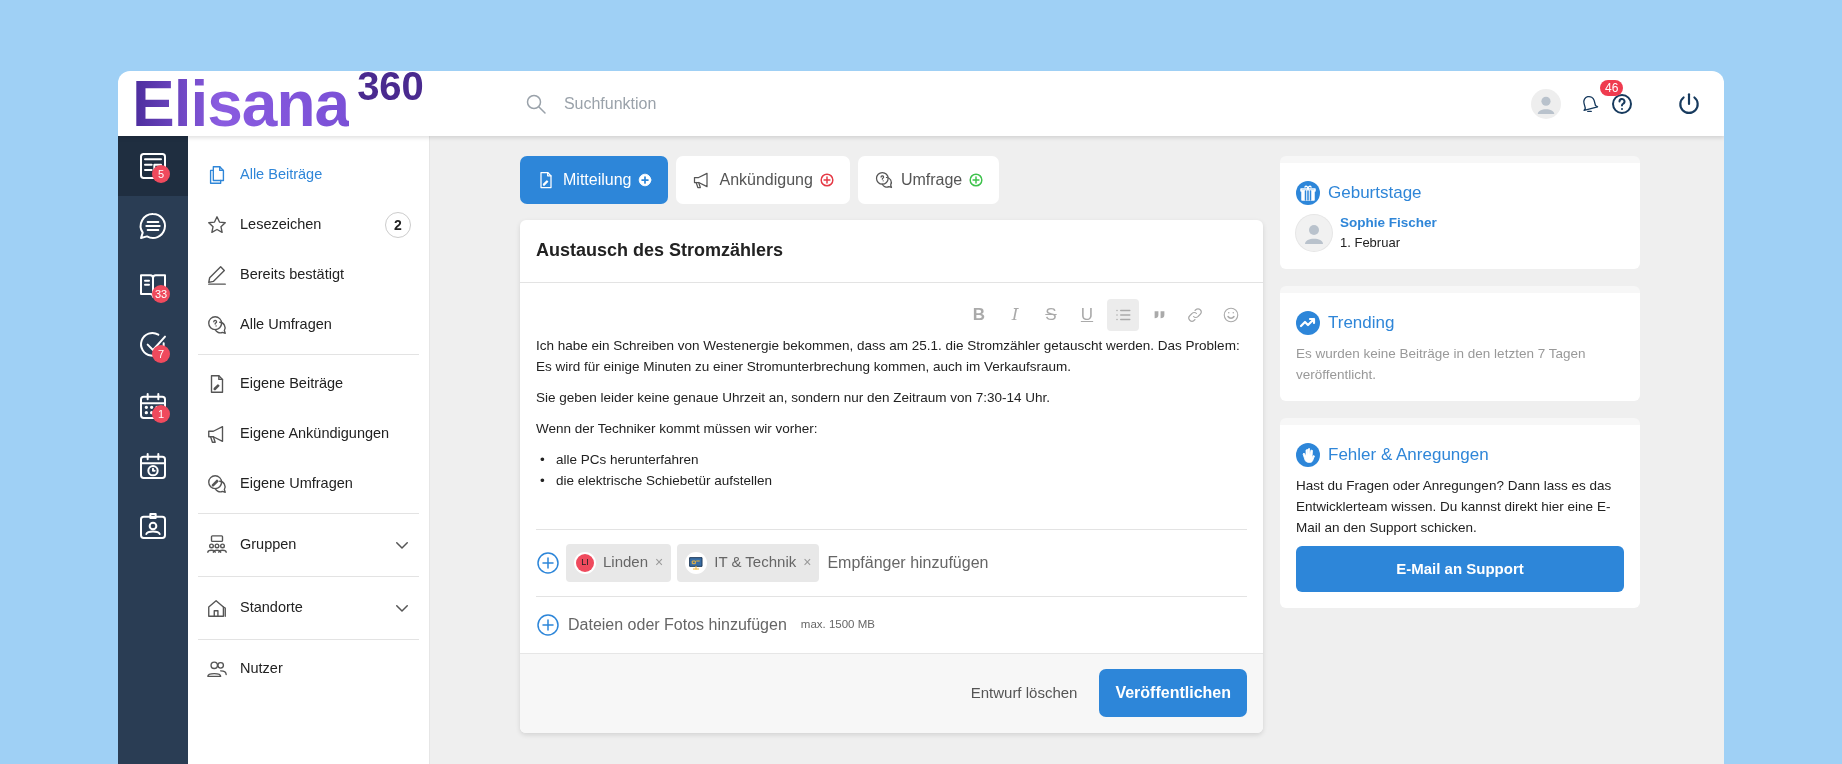 The height and width of the screenshot is (764, 1842). What do you see at coordinates (217, 225) in the screenshot?
I see `star-icon` at bounding box center [217, 225].